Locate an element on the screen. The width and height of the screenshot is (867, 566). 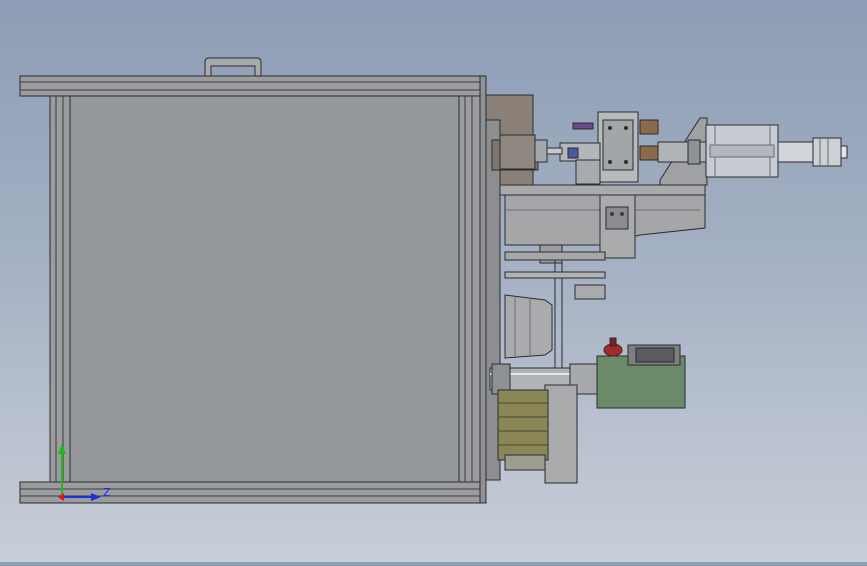
valve-block is located at coordinates (609, 148).